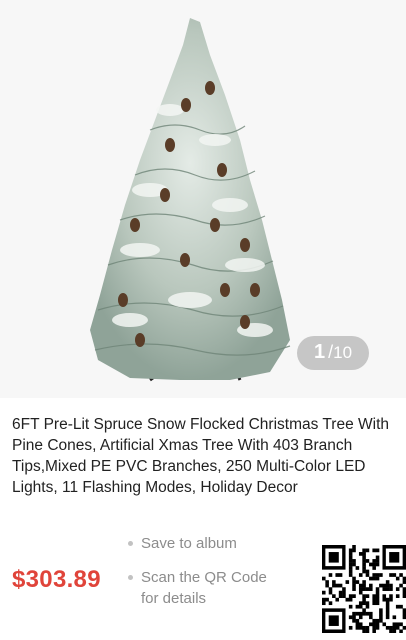  What do you see at coordinates (56, 579) in the screenshot?
I see `product-price: $303.89` at bounding box center [56, 579].